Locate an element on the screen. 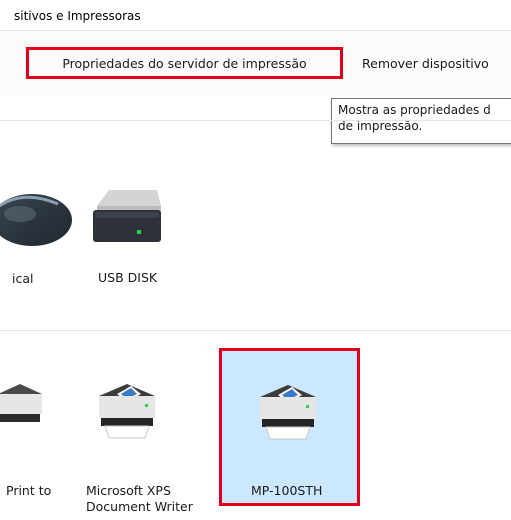  device-mouse: ical is located at coordinates (40, 230).